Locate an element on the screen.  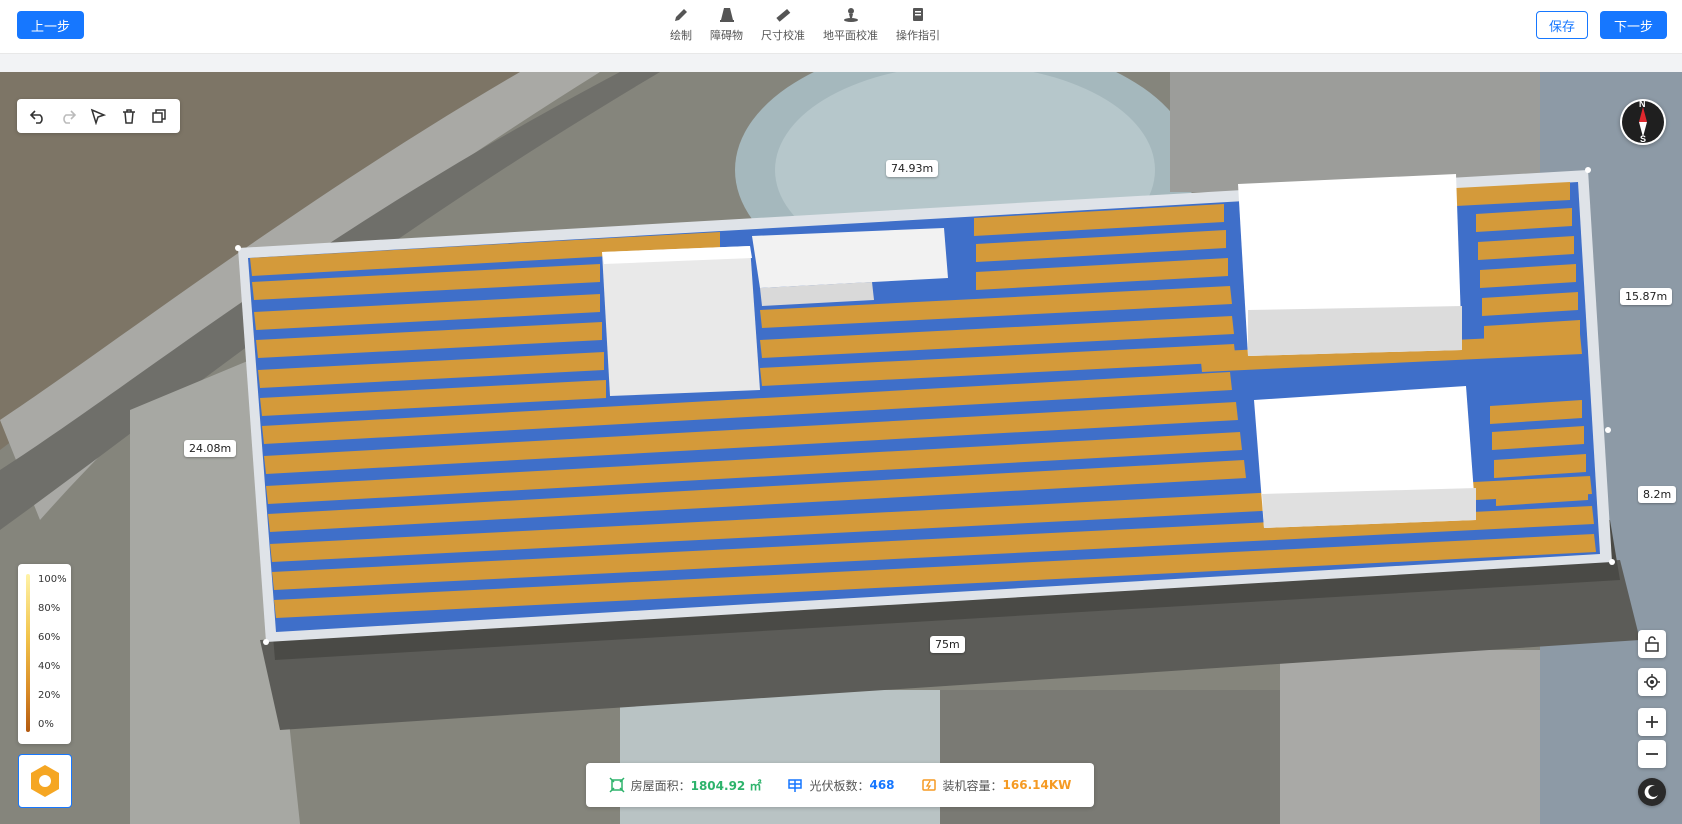
tool-group: 绘制 障碍物 尺寸校准 地平面校准 操作指引 is located at coordinates (805, 24).